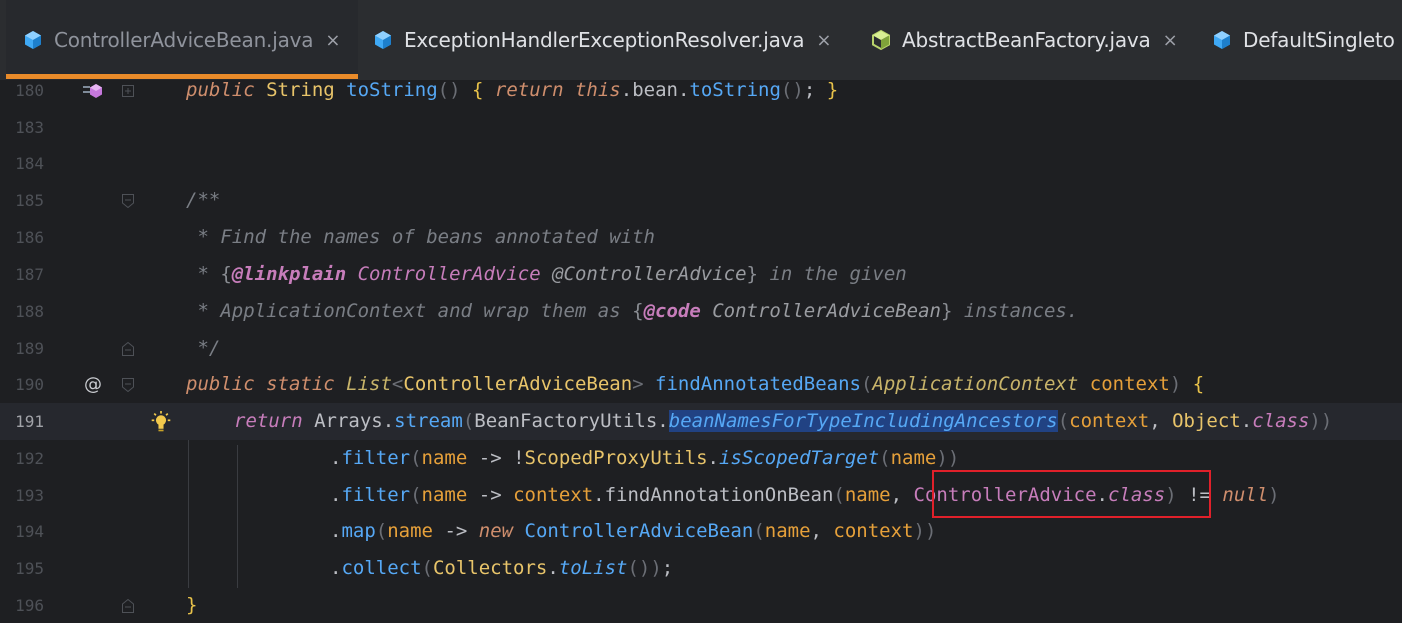 The image size is (1402, 623). Describe the element at coordinates (29, 421) in the screenshot. I see `line-number: 191` at that location.